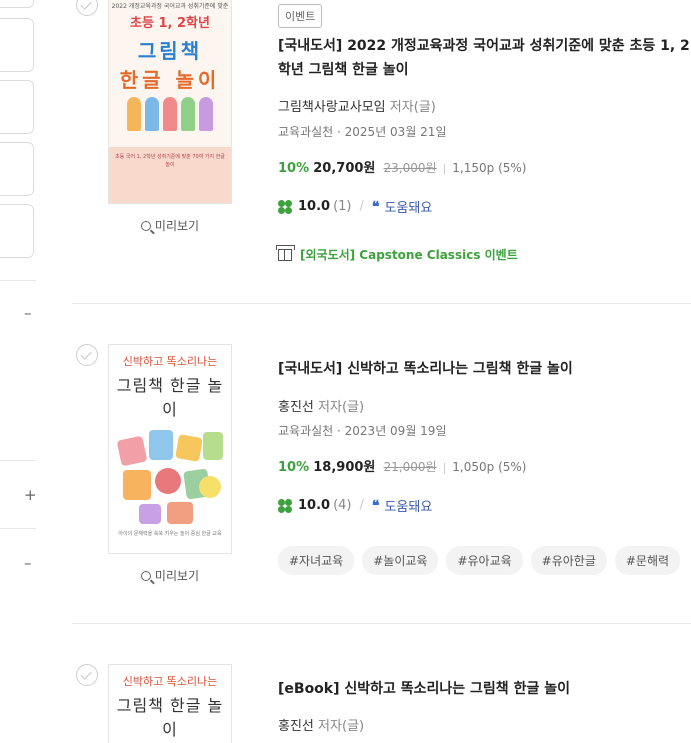  I want to click on rating-line: 10.0 (1) / ❝ 도움돼요, so click(484, 206).